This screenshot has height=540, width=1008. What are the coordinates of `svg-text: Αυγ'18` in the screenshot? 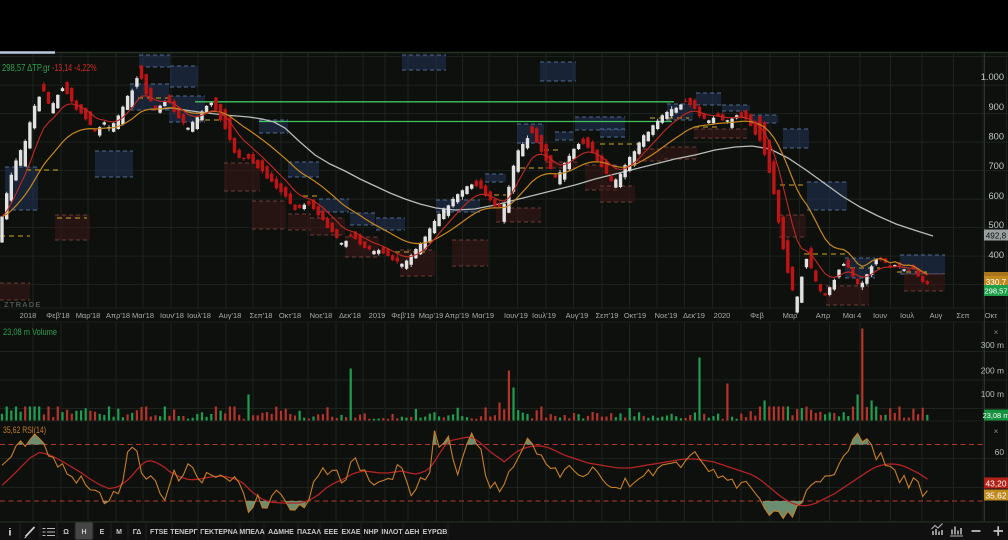 It's located at (230, 315).